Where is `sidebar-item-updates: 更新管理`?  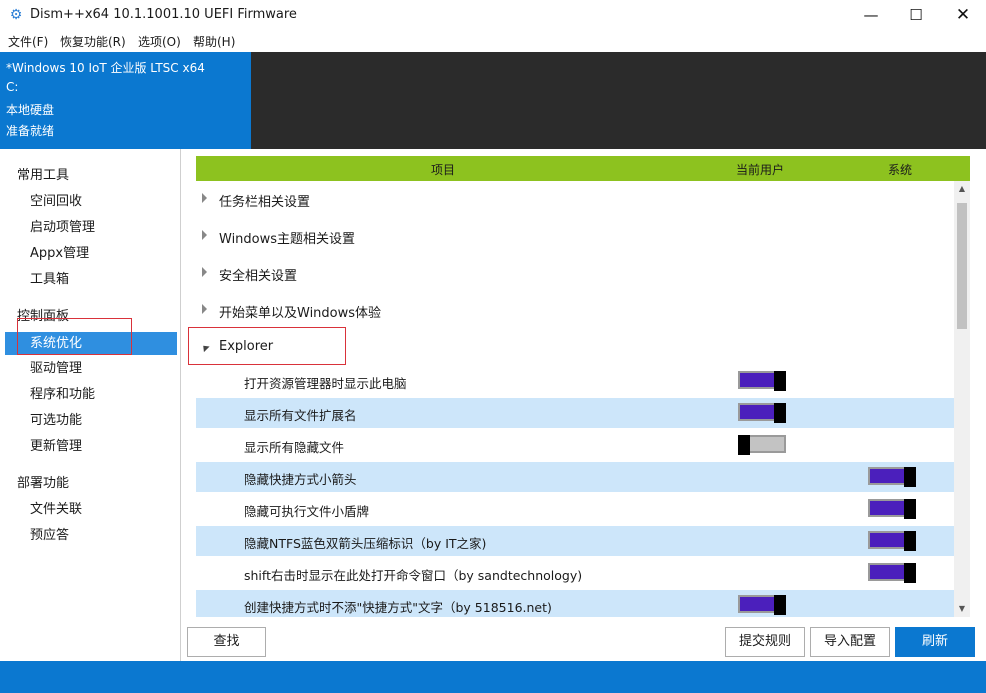
sidebar-item-updates: 更新管理 is located at coordinates (91, 446).